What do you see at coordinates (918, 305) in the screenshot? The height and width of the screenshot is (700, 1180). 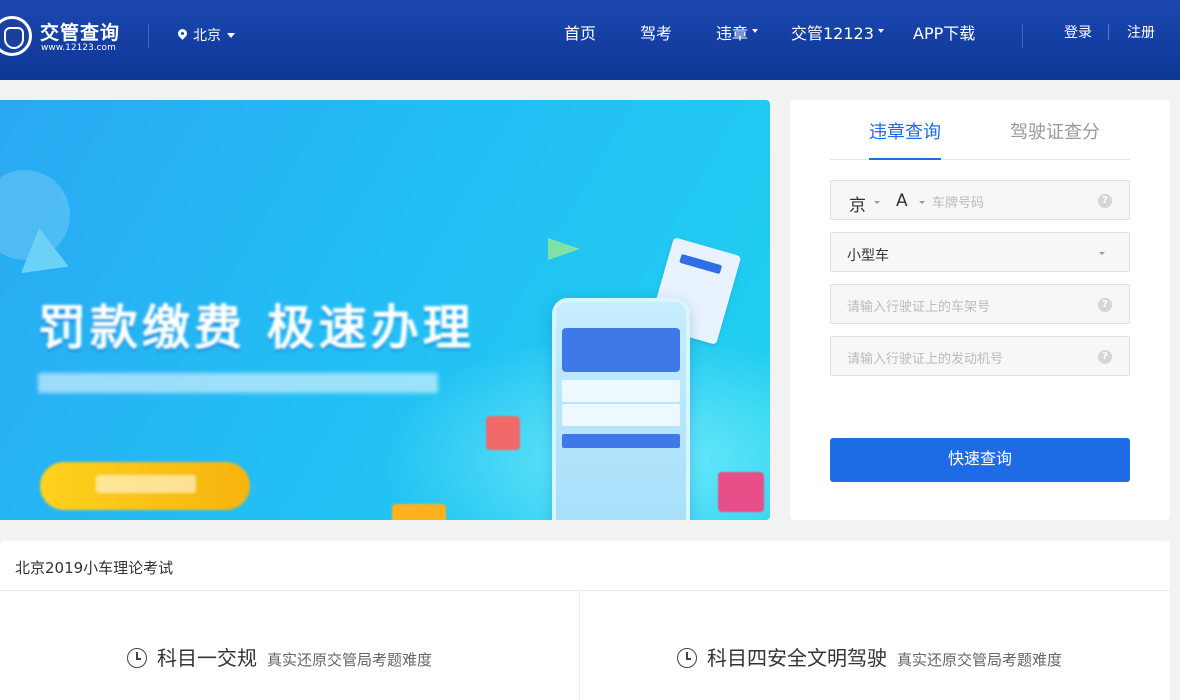 I see `vin-input: 请输入行驶证上的车架号` at bounding box center [918, 305].